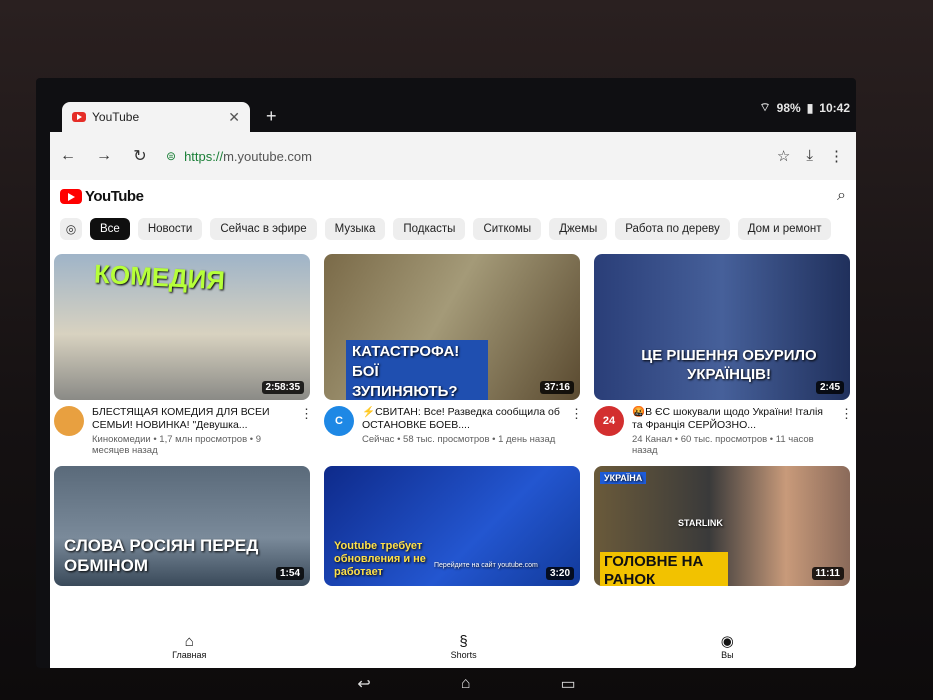 This screenshot has width=933, height=700. What do you see at coordinates (71, 196) in the screenshot?
I see `youtube-play-icon` at bounding box center [71, 196].